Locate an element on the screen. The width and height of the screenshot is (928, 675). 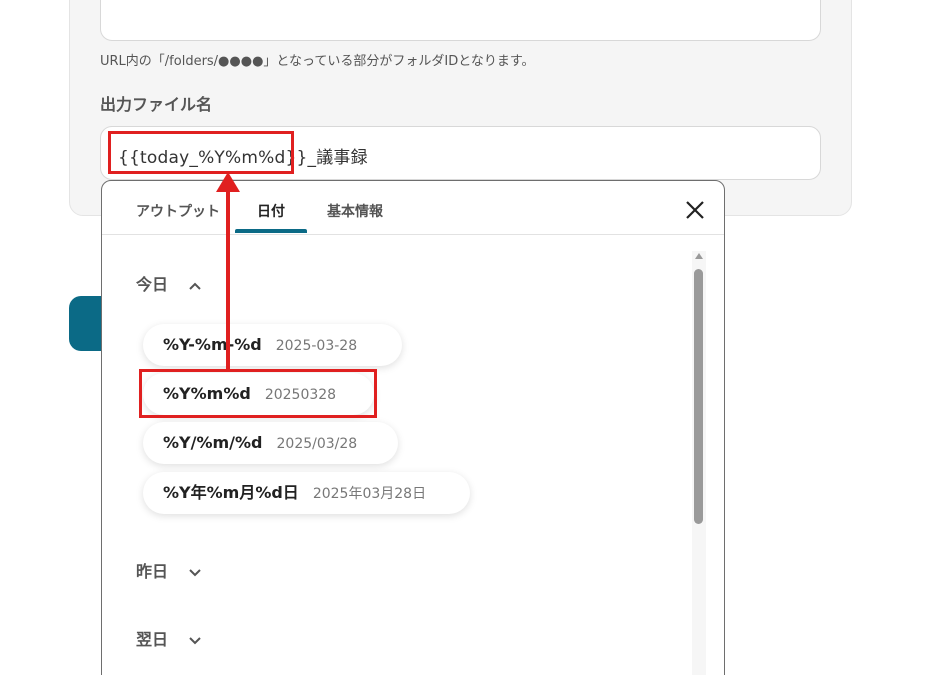
scroll-up-arrow-icon is located at coordinates (699, 256).